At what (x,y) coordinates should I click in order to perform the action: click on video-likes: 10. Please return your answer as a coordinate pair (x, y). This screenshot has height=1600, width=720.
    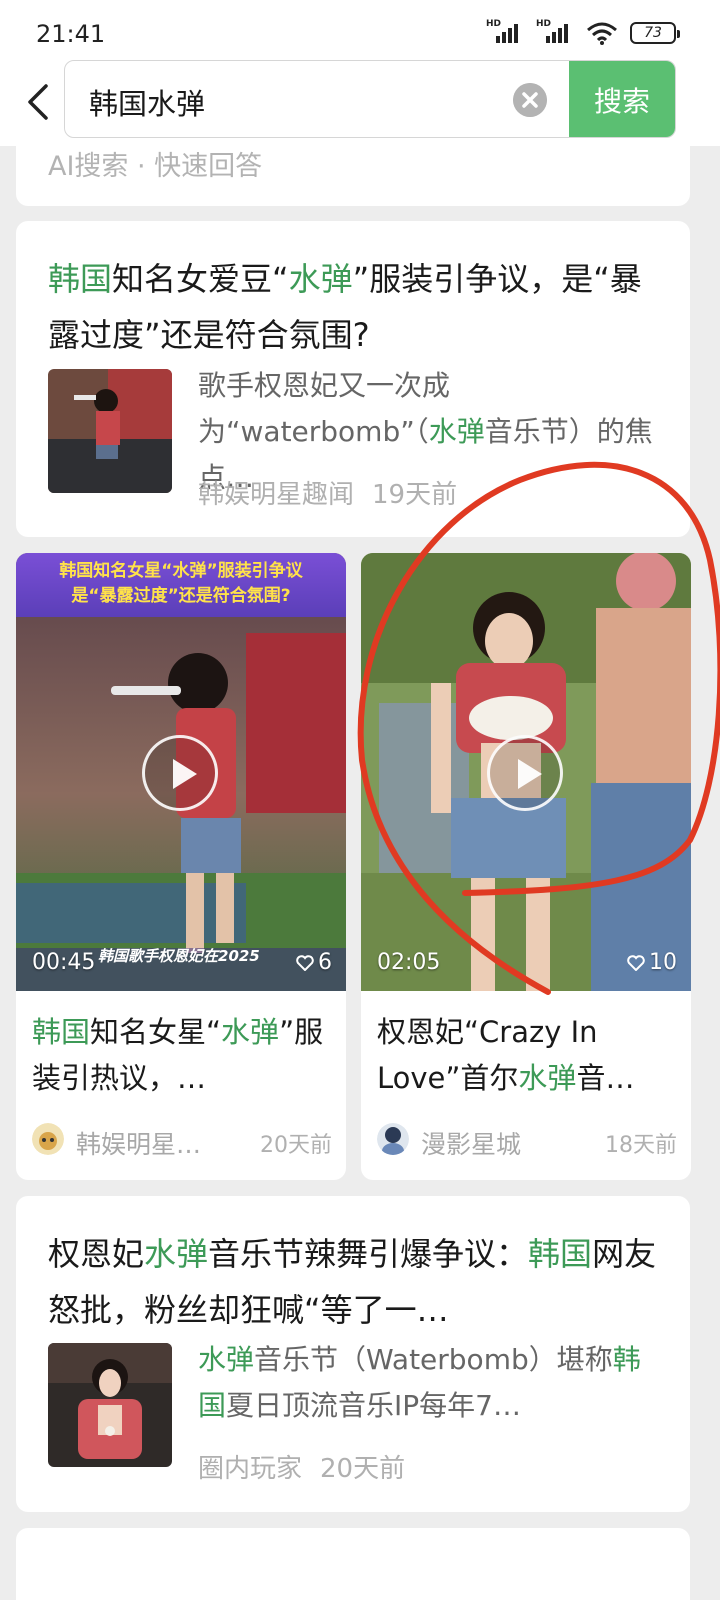
    Looking at the image, I should click on (652, 962).